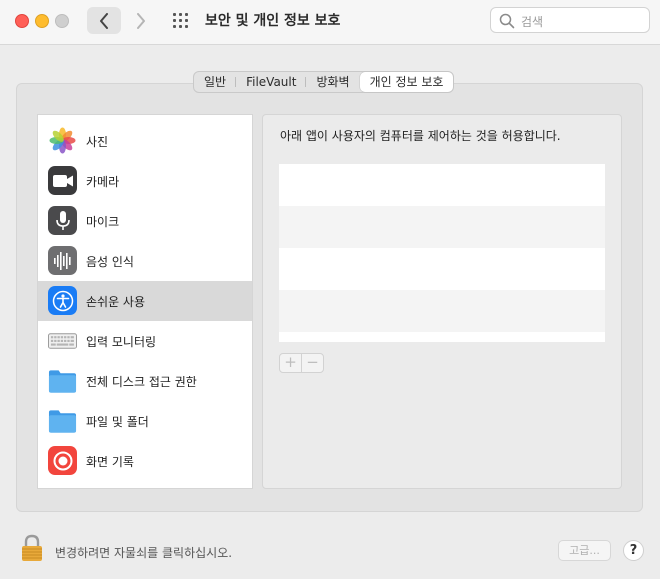 The image size is (660, 579). Describe the element at coordinates (42, 21) in the screenshot. I see `minimize-button` at that location.